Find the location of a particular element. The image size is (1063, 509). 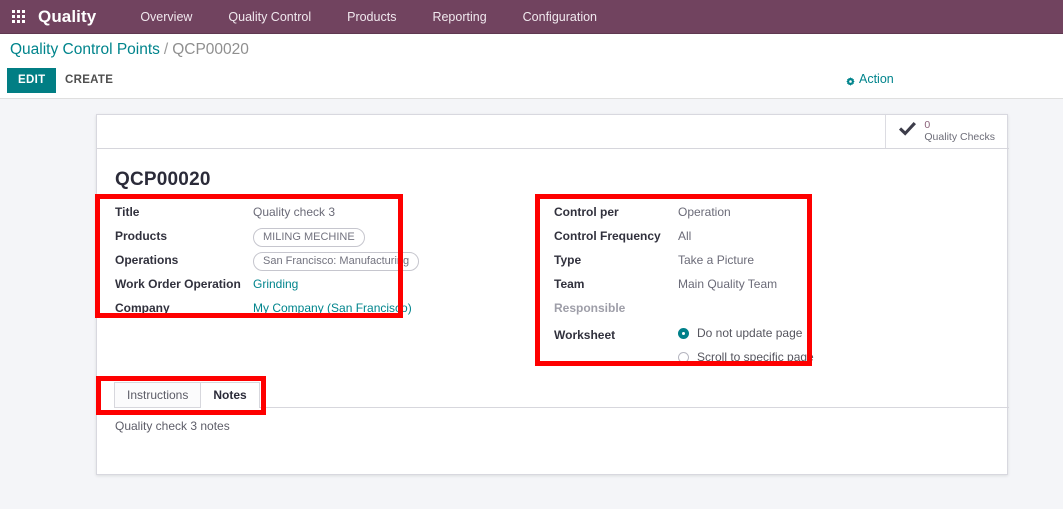

radio-label-do-not-update-page: Do not update page is located at coordinates (749, 333).